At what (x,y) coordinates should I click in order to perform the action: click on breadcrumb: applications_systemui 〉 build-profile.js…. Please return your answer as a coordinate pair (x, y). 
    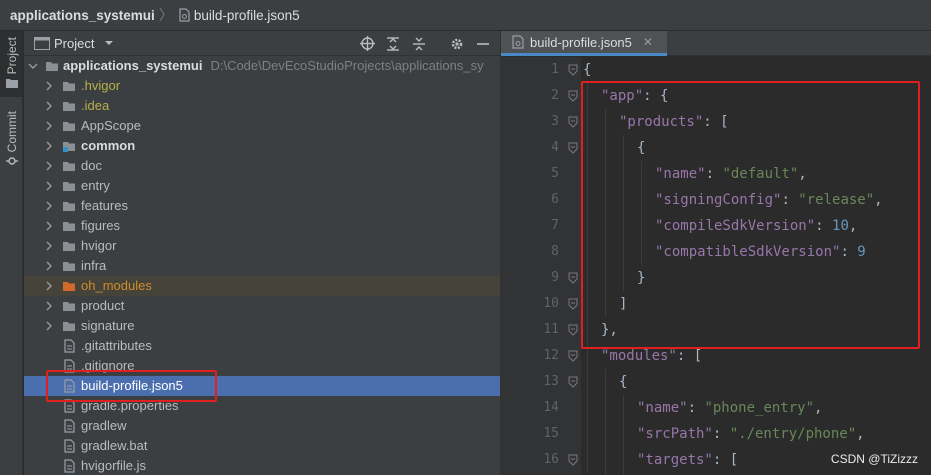
    Looking at the image, I should click on (465, 15).